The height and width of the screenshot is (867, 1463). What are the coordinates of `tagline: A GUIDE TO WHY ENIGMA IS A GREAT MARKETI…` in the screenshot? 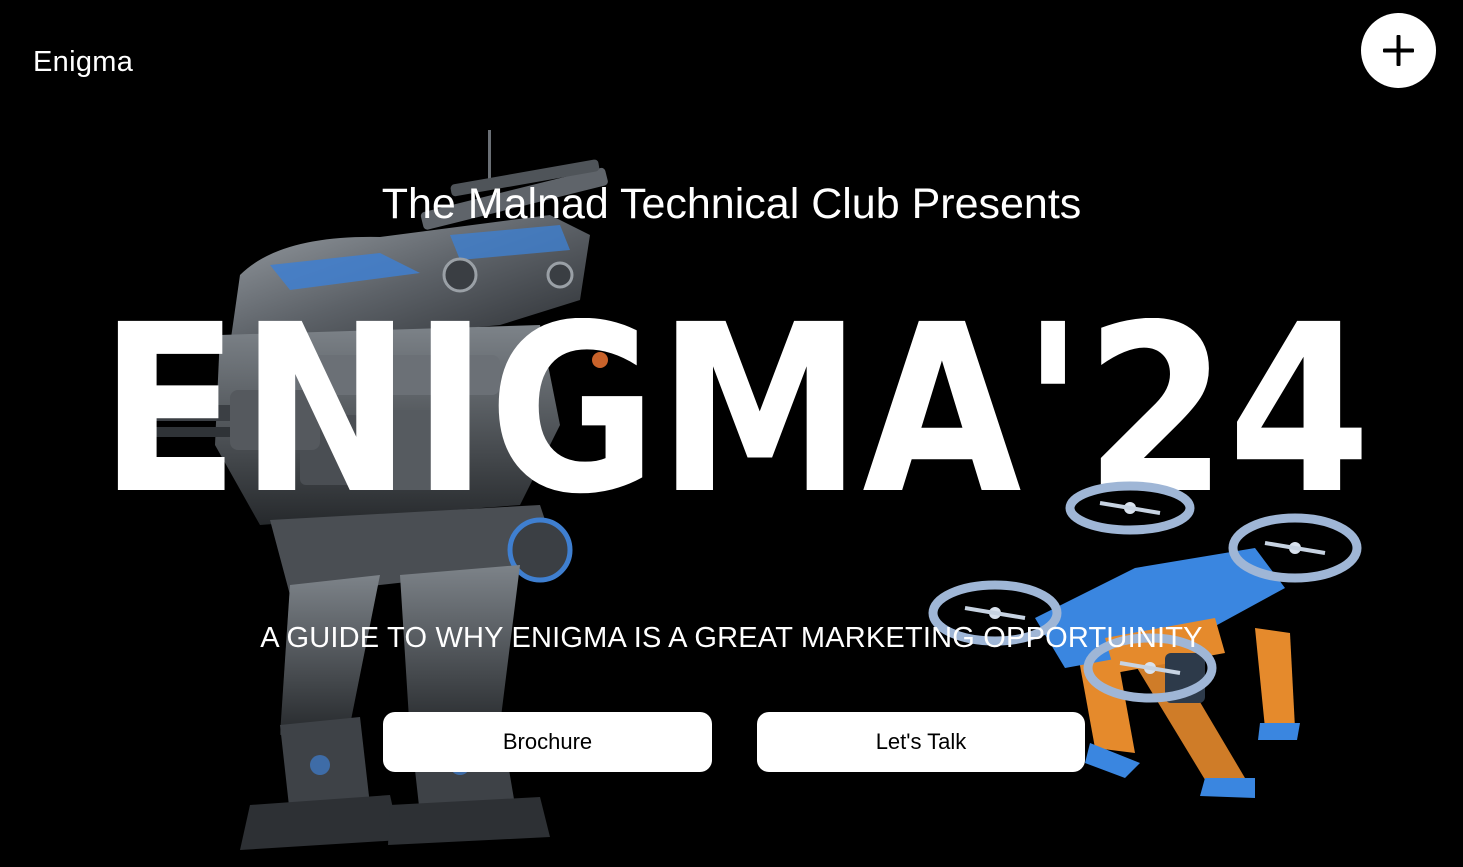 It's located at (731, 638).